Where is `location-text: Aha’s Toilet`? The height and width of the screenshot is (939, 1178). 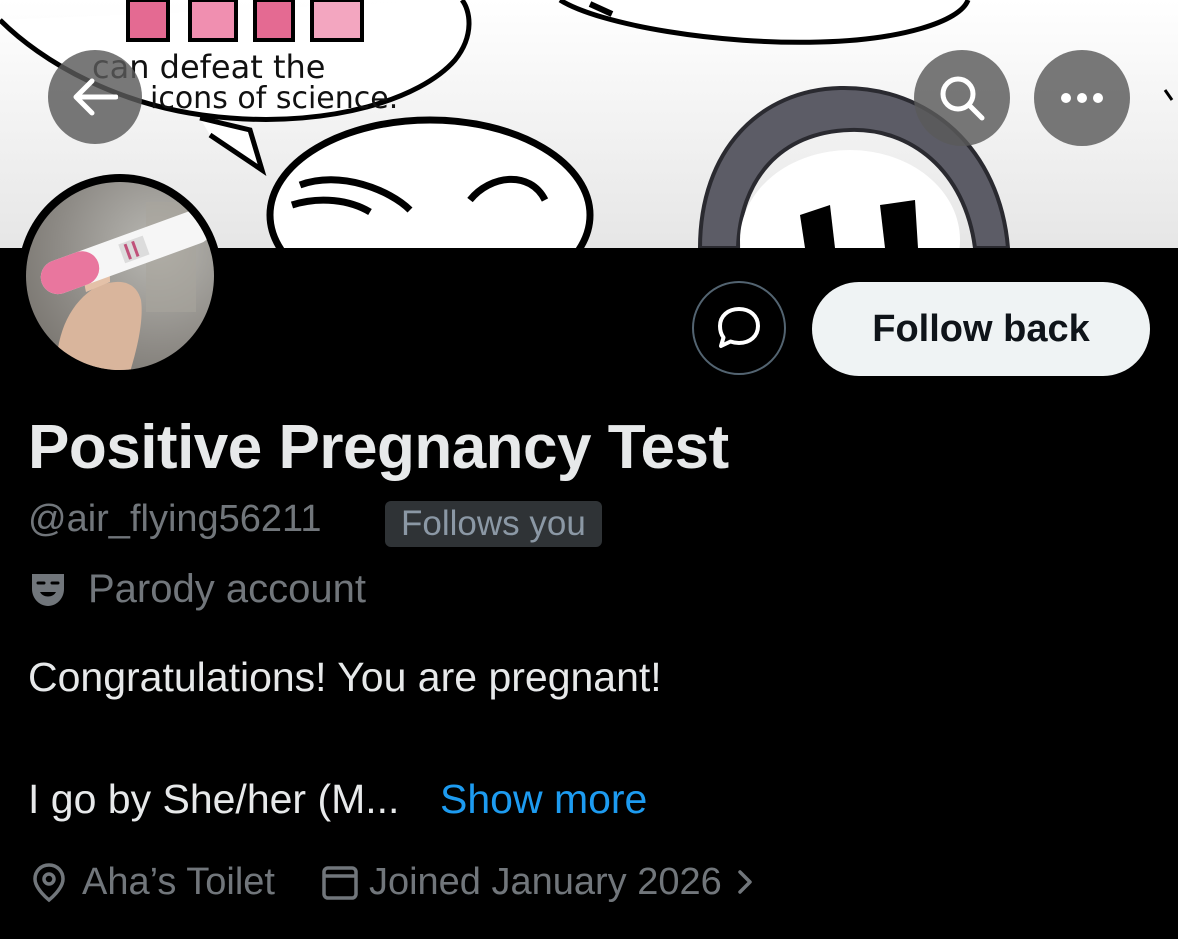
location-text: Aha’s Toilet is located at coordinates (178, 881).